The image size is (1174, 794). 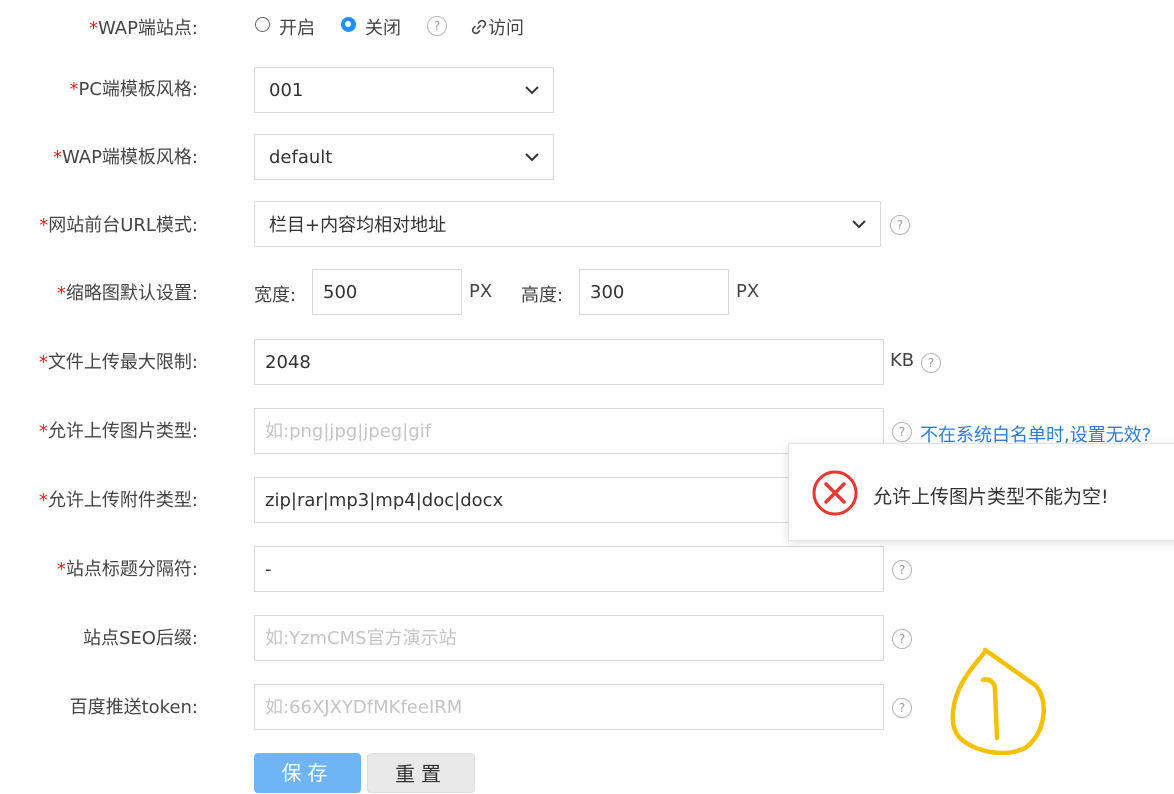 What do you see at coordinates (404, 90) in the screenshot?
I see `pc-template-select: 001` at bounding box center [404, 90].